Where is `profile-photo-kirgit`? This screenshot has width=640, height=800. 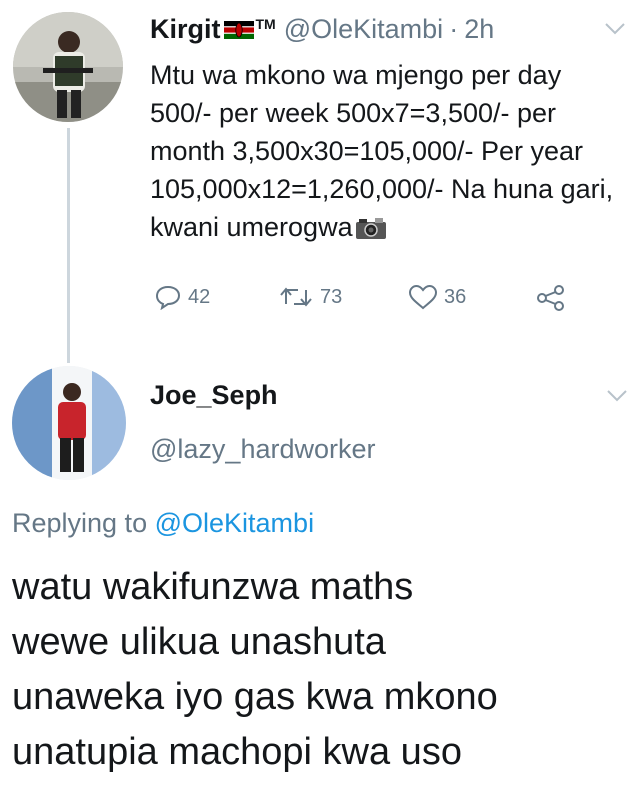
profile-photo-kirgit is located at coordinates (68, 67).